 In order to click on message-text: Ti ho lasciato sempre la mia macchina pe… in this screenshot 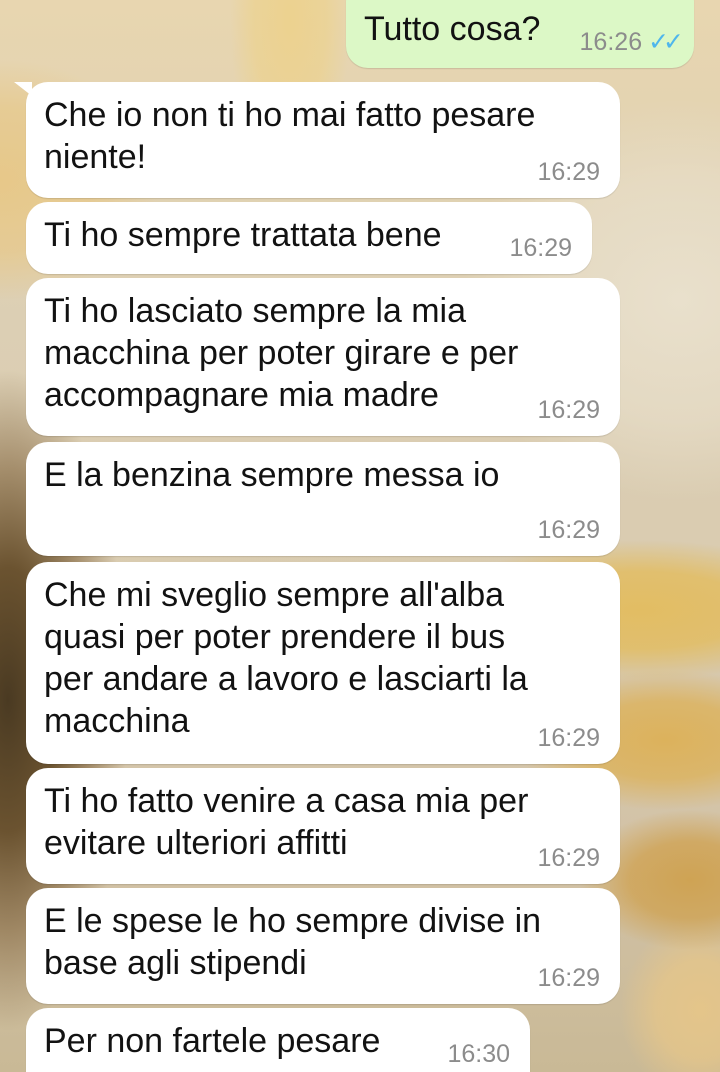, I will do `click(281, 353)`.